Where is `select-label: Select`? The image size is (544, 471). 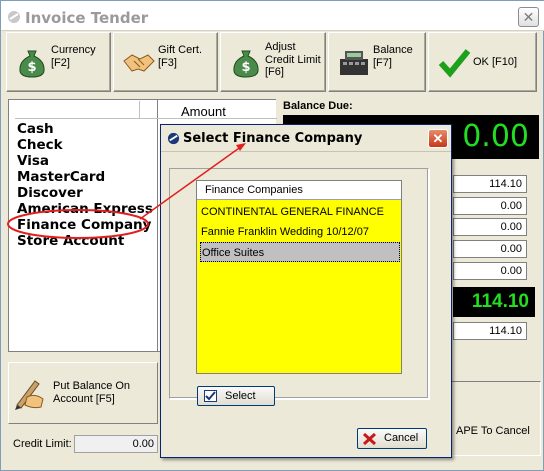 select-label: Select is located at coordinates (240, 396).